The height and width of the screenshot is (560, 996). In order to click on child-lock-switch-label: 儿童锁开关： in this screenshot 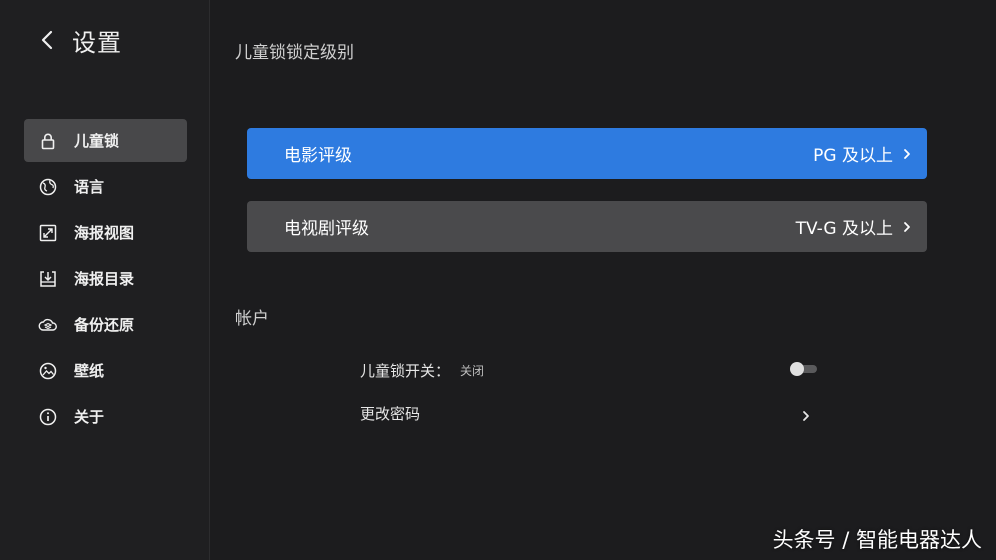, I will do `click(405, 371)`.